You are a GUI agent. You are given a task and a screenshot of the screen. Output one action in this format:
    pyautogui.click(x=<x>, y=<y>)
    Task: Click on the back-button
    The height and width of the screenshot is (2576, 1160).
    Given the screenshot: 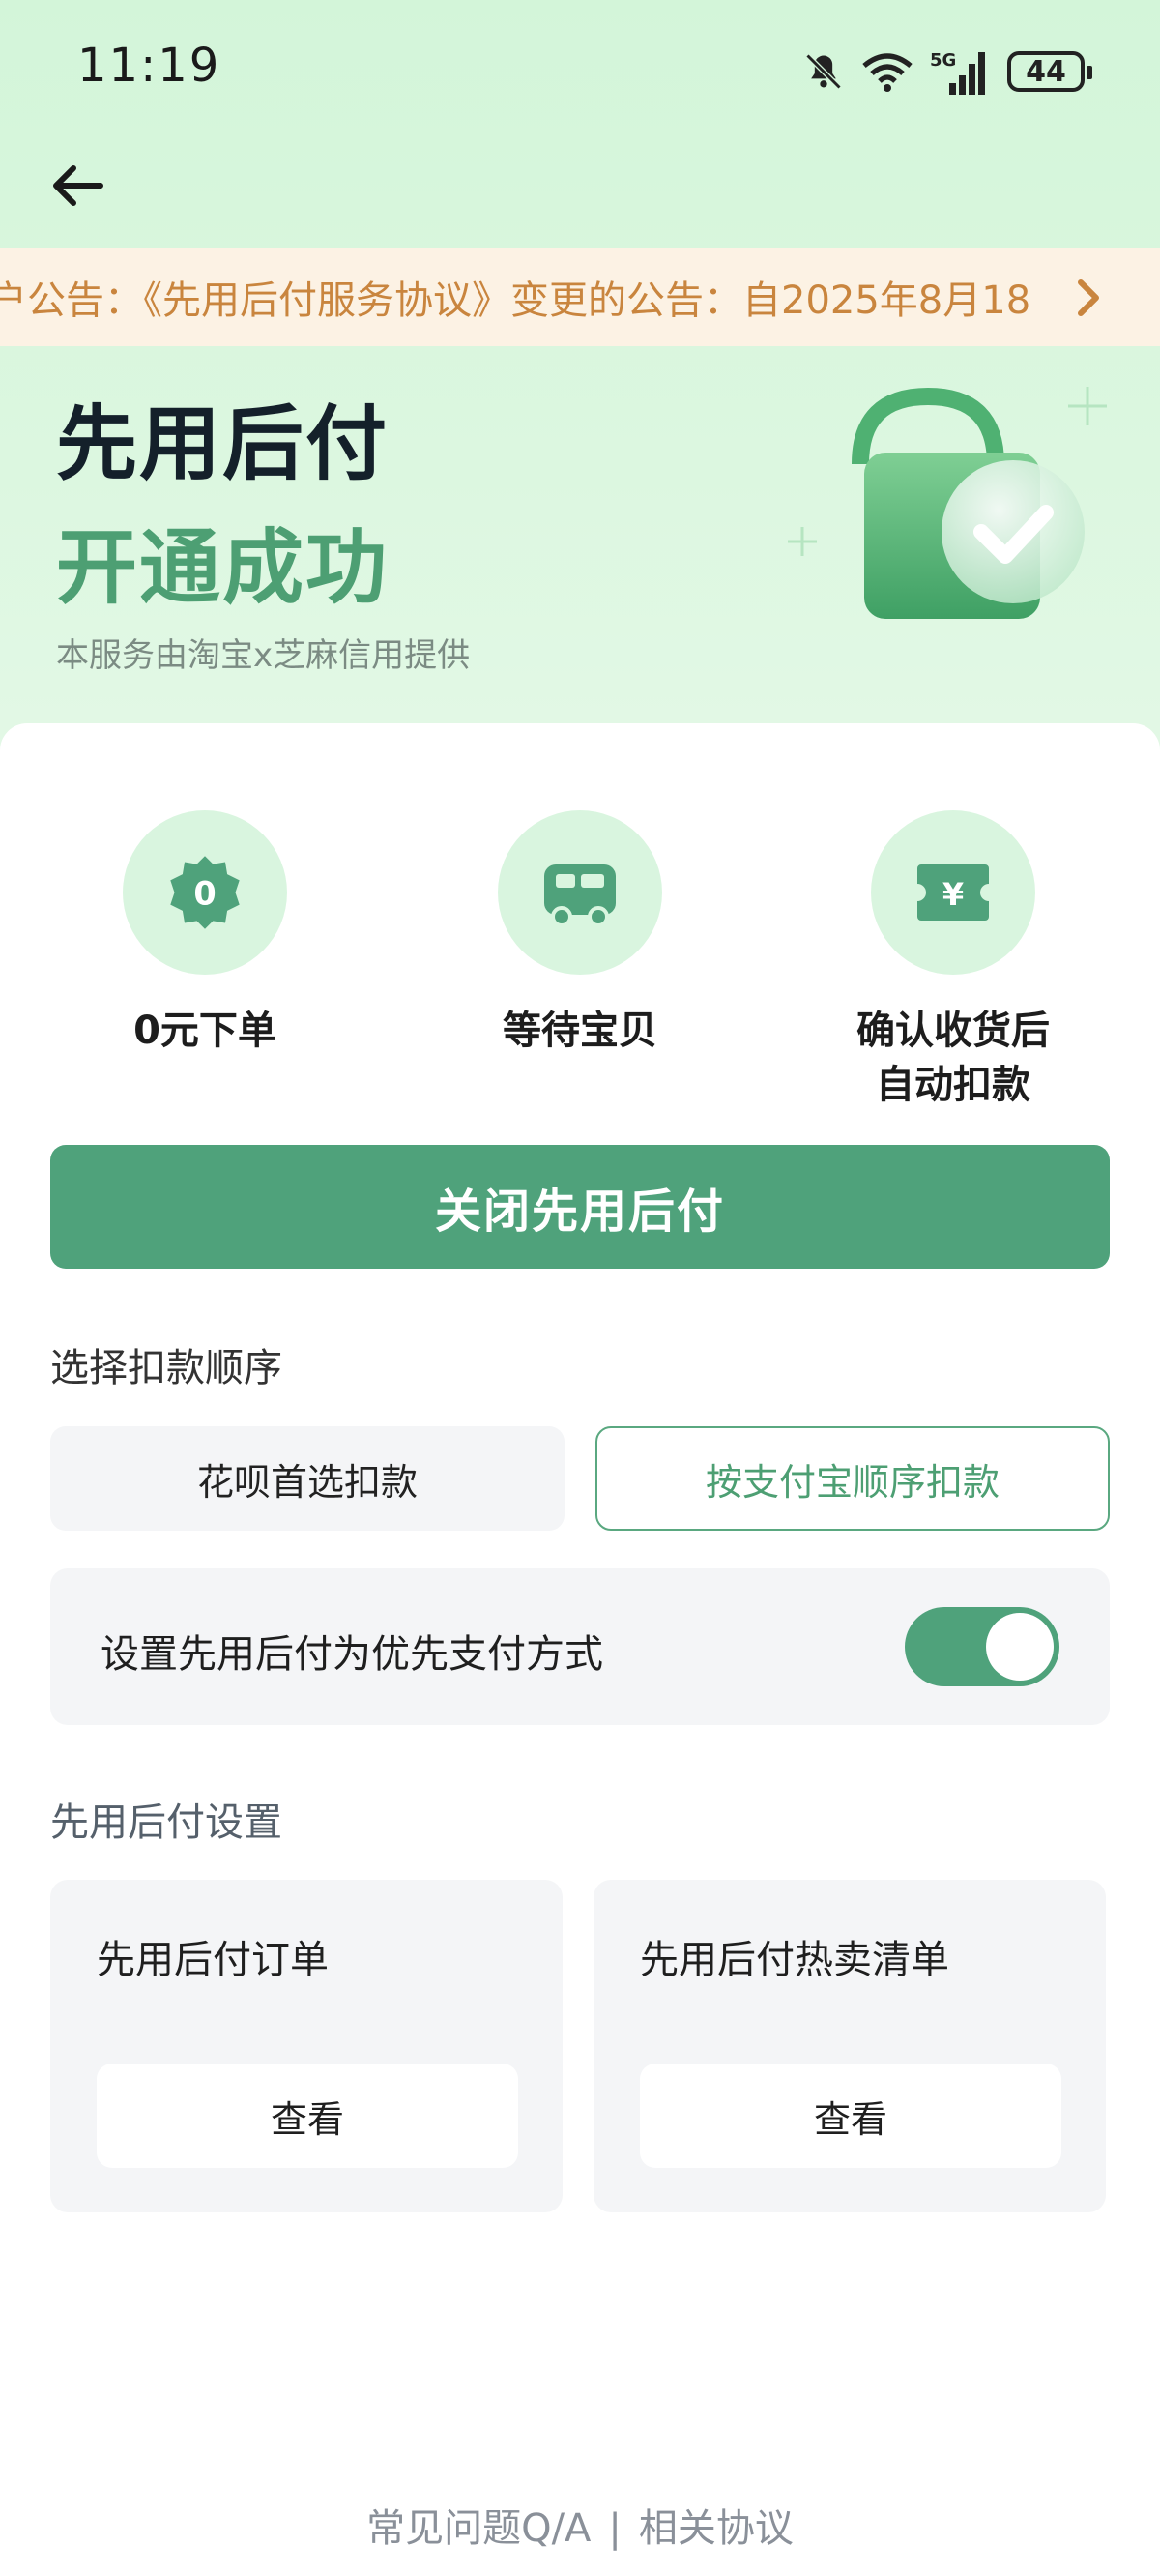 What is the action you would take?
    pyautogui.click(x=77, y=186)
    